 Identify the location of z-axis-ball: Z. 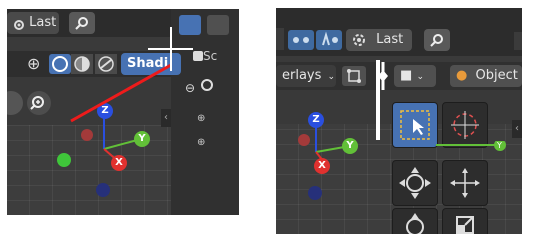
(316, 120).